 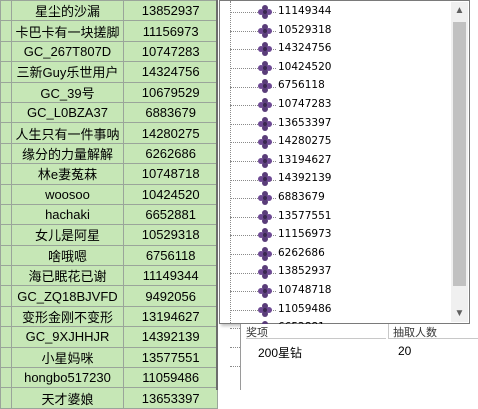 What do you see at coordinates (336, 254) in the screenshot?
I see `list-item: 6262686` at bounding box center [336, 254].